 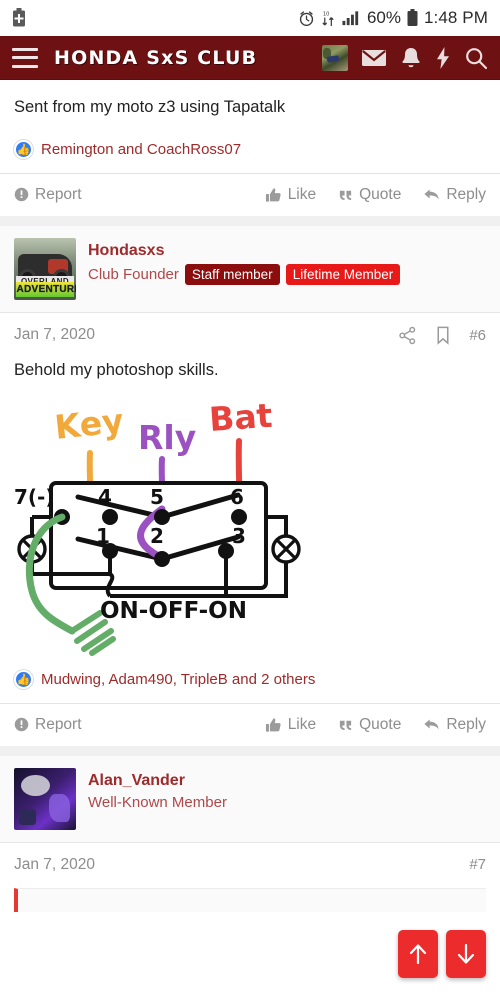 I want to click on clock-label: 1:48 PM, so click(x=455, y=17).